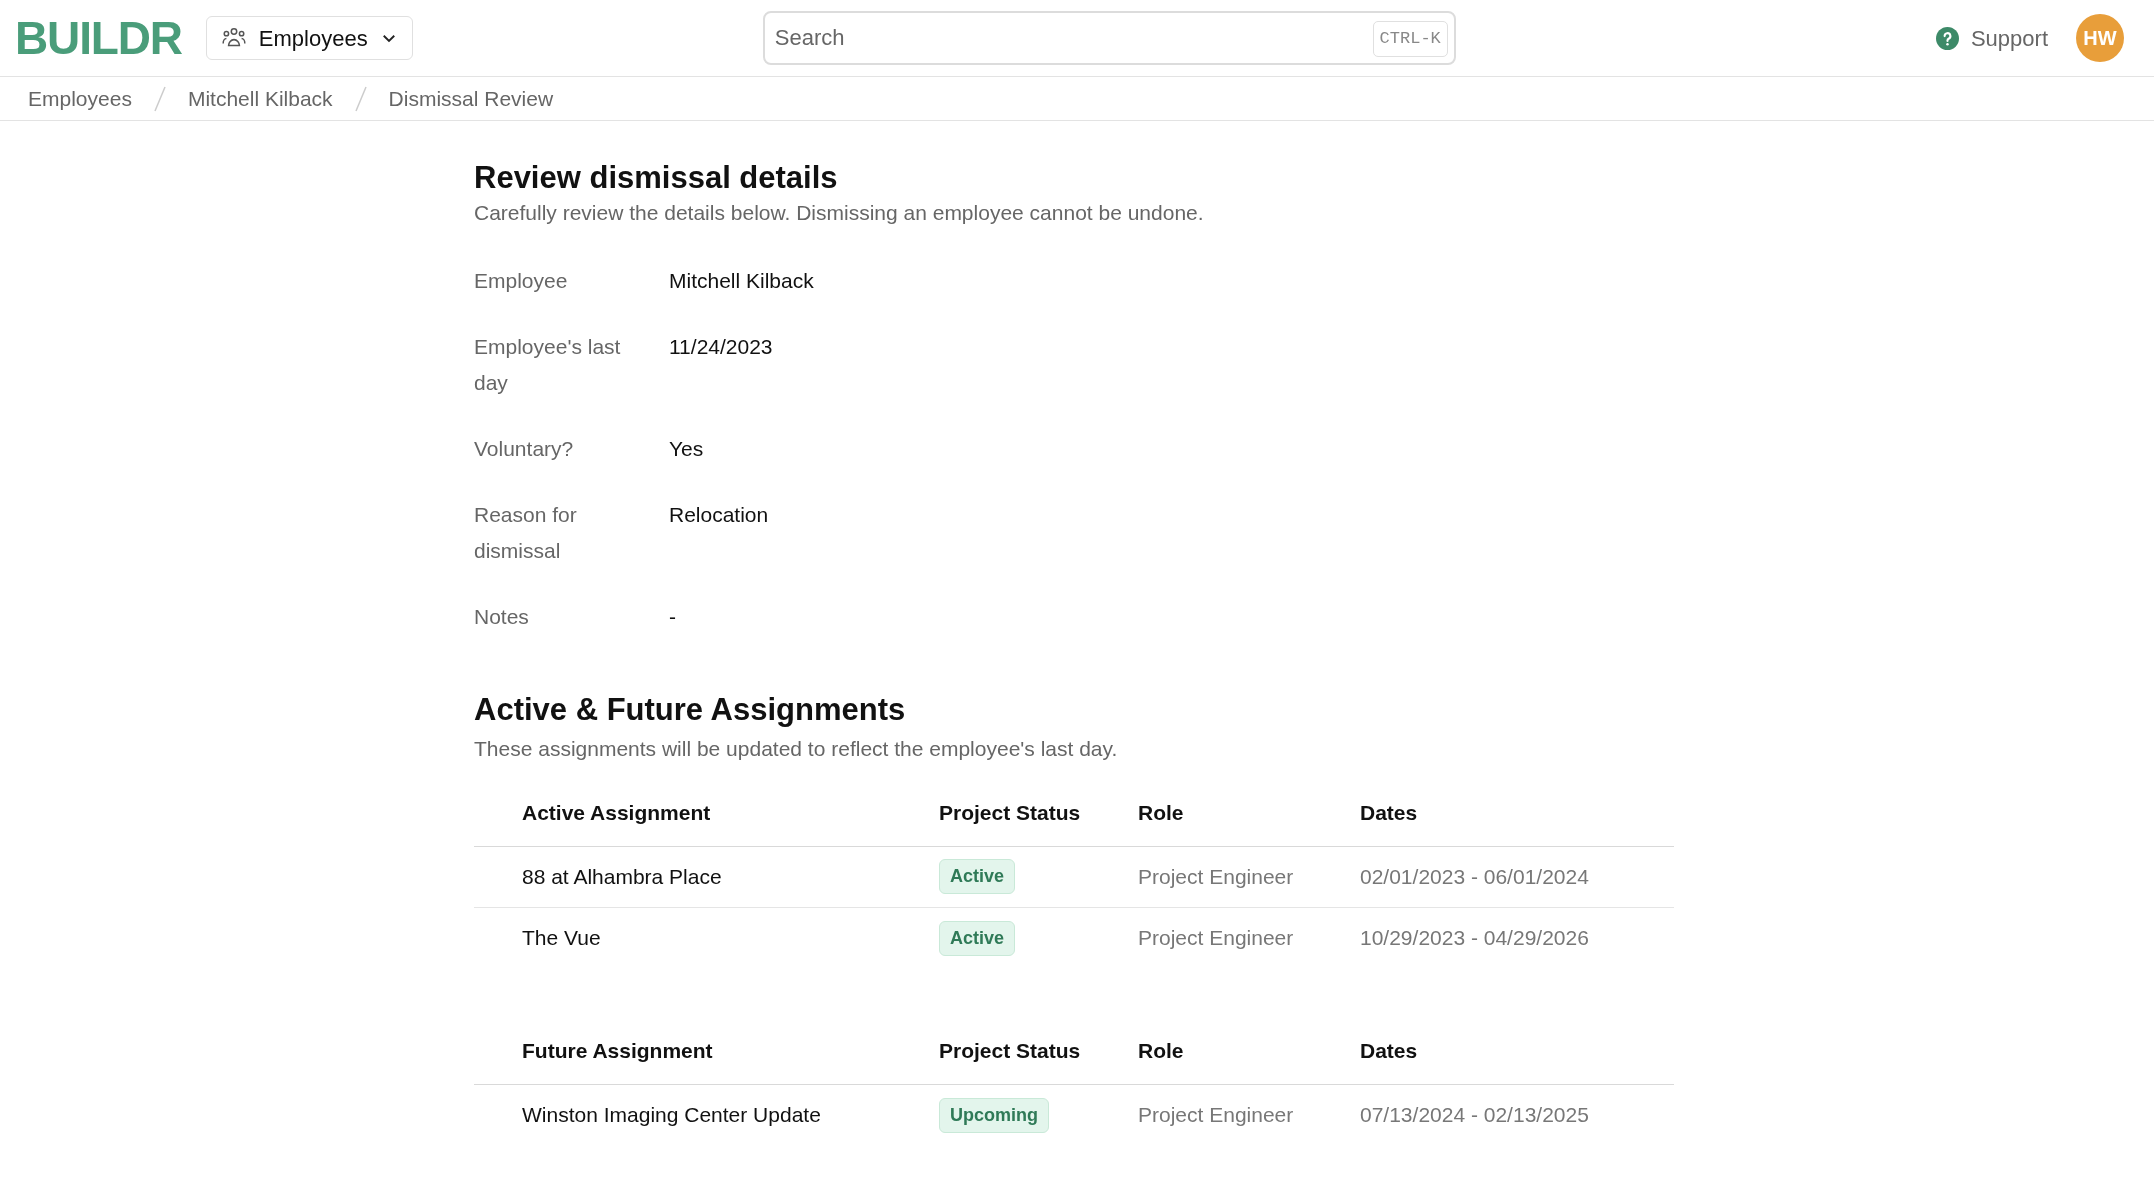 This screenshot has height=1192, width=2154. What do you see at coordinates (1947, 38) in the screenshot?
I see `help-icon` at bounding box center [1947, 38].